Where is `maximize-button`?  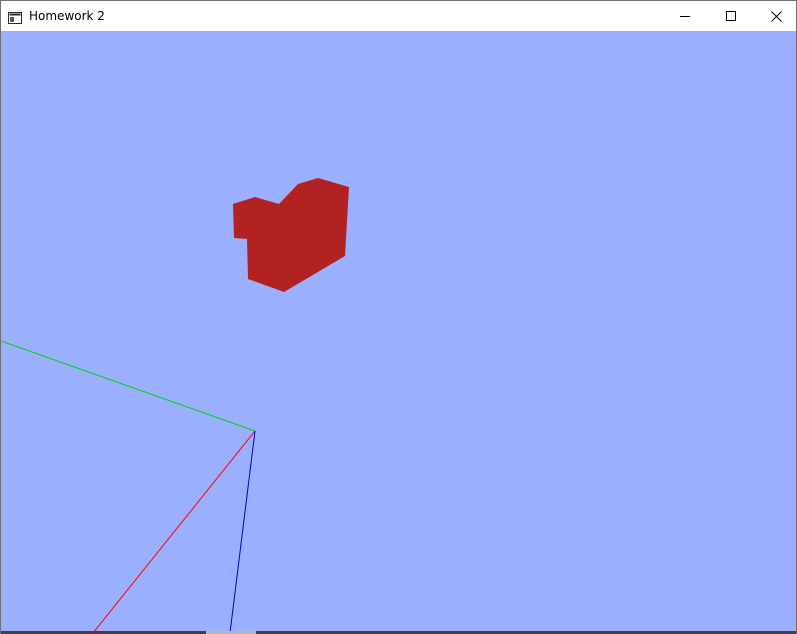
maximize-button is located at coordinates (731, 16).